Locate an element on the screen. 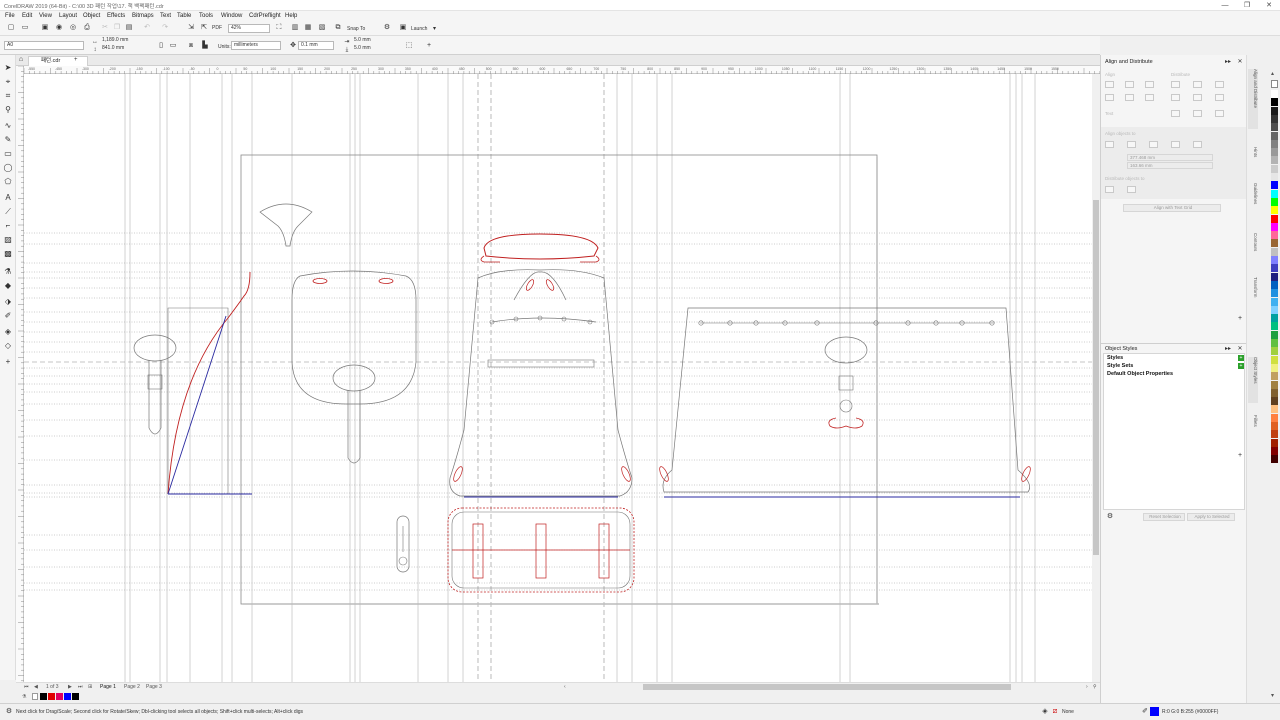 The height and width of the screenshot is (720, 1280). launch-chevron-icon: ▾ is located at coordinates (434, 28).